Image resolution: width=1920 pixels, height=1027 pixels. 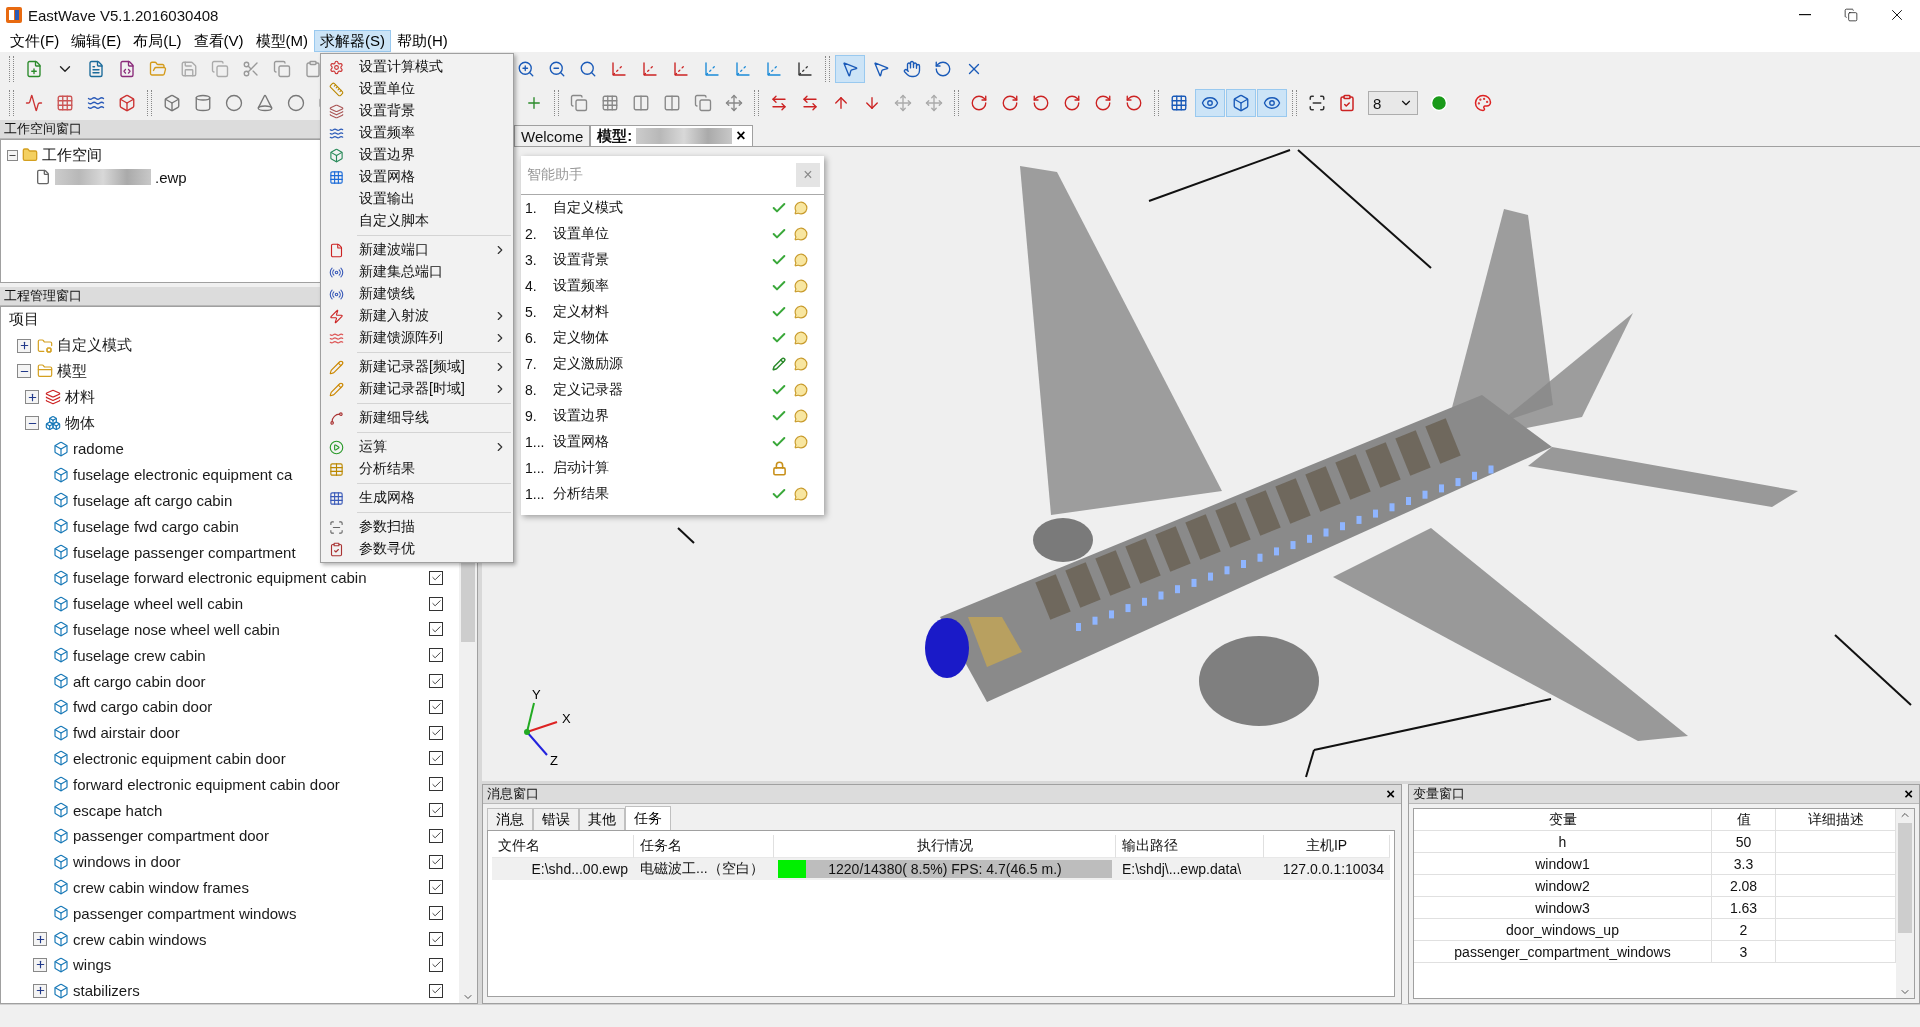 What do you see at coordinates (417, 447) in the screenshot?
I see `menu-entry: 运算` at bounding box center [417, 447].